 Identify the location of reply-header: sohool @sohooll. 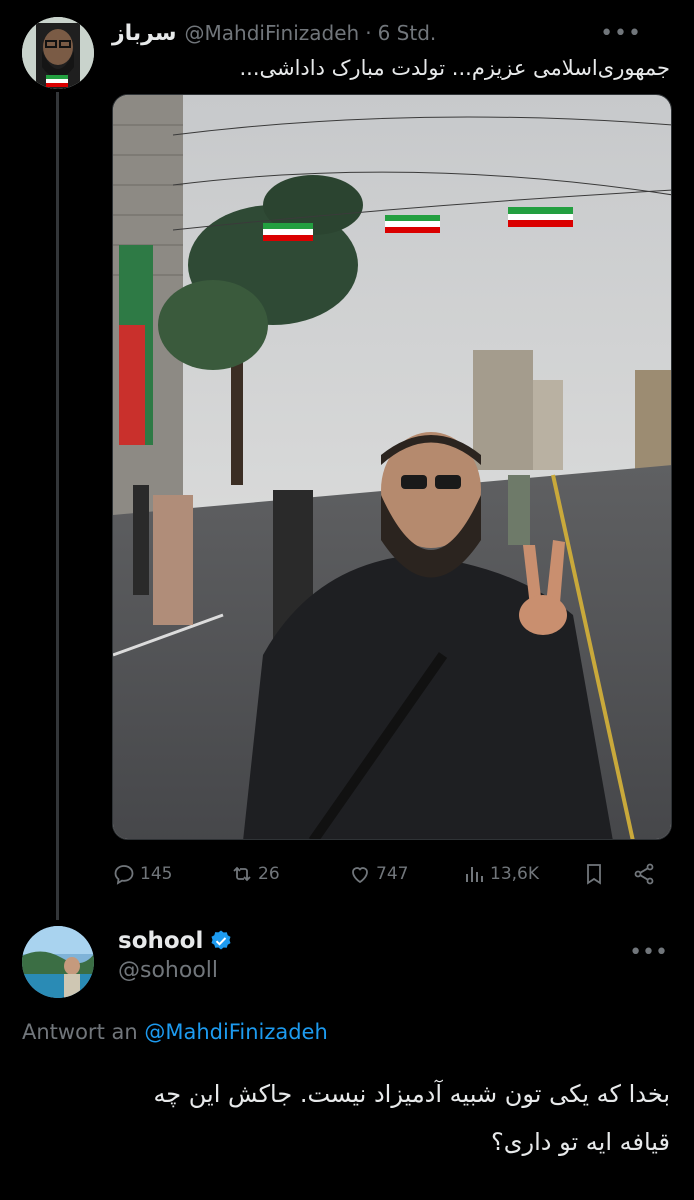
(175, 955).